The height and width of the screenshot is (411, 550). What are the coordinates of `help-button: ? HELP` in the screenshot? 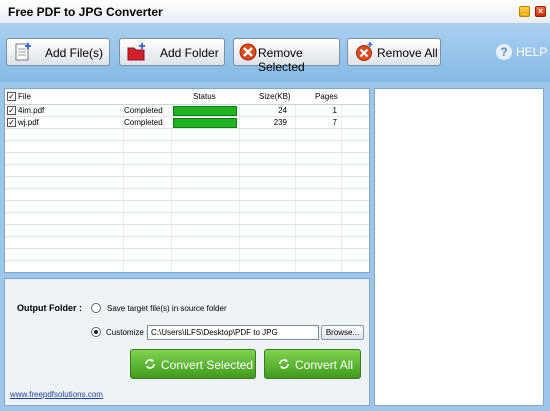 It's located at (521, 52).